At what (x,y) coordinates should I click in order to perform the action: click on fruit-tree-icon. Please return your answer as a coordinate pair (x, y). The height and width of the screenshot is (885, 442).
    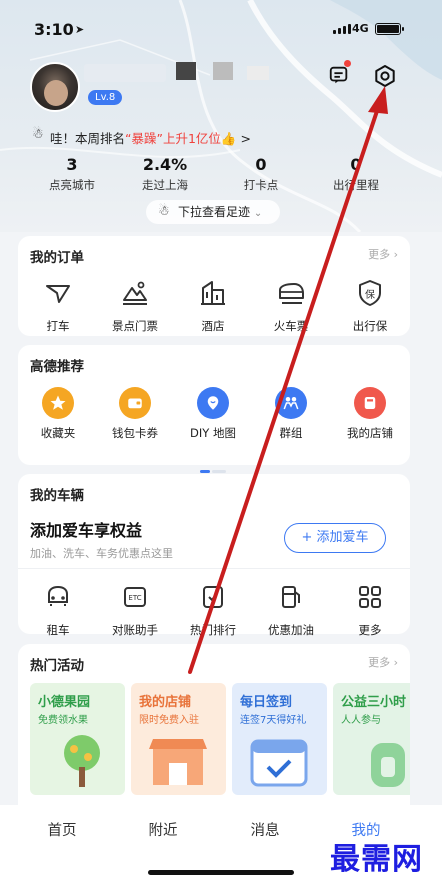
    Looking at the image, I should click on (82, 761).